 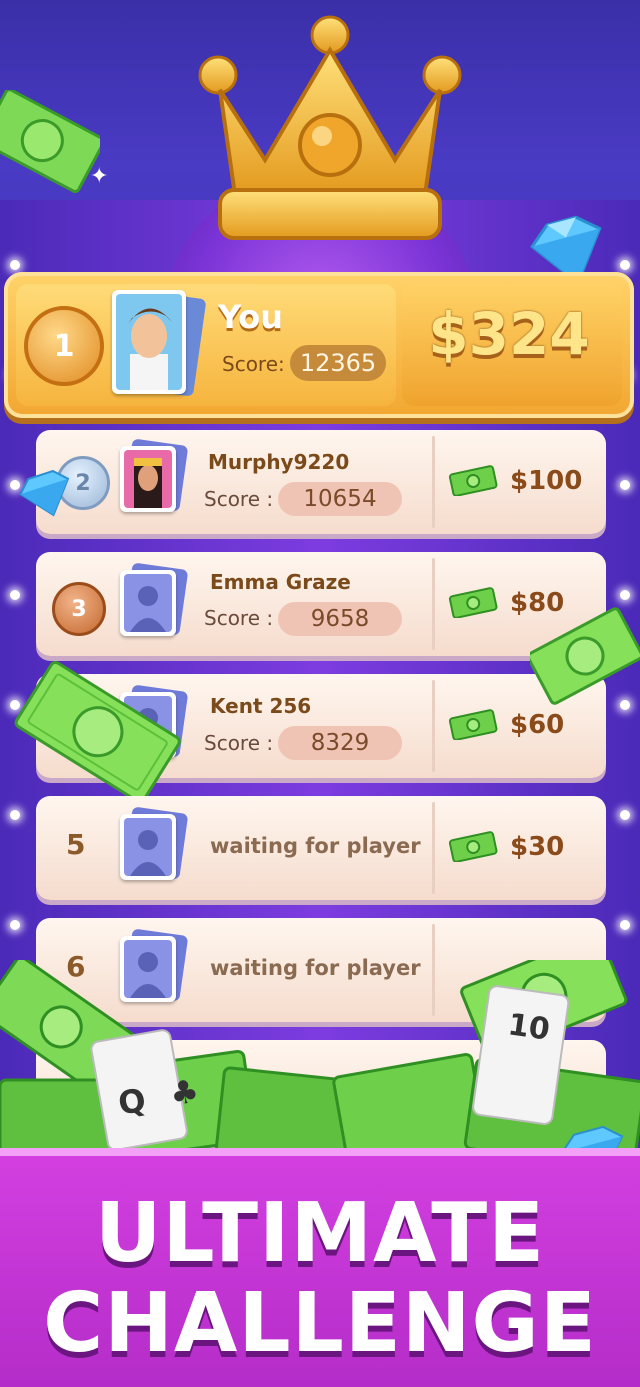 I want to click on rank-medal-bronze: 3, so click(x=79, y=609).